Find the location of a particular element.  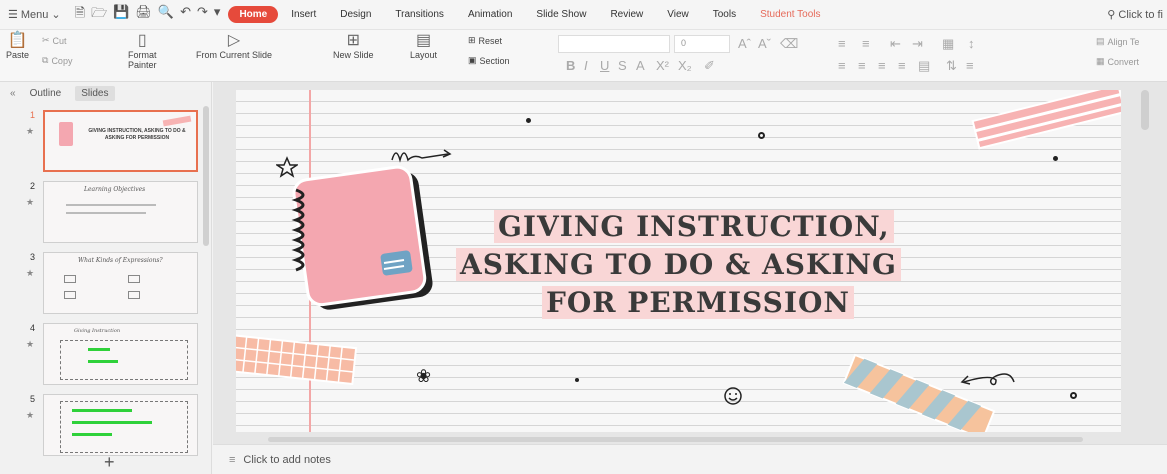

tab-outline: Outline is located at coordinates (46, 93).